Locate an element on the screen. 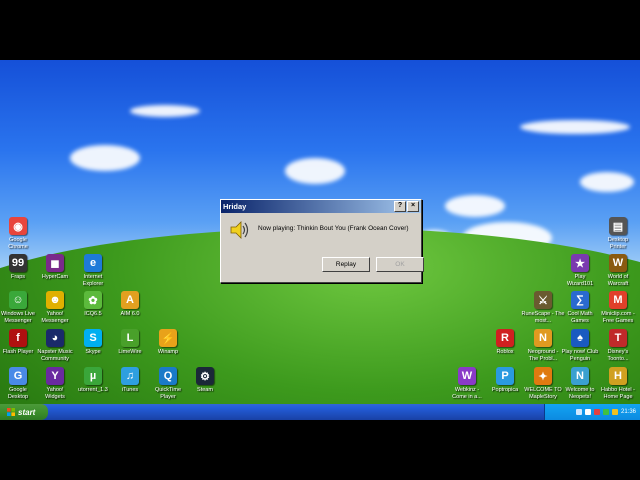 This screenshot has width=640, height=480. poptropica-icon: P is located at coordinates (505, 376).